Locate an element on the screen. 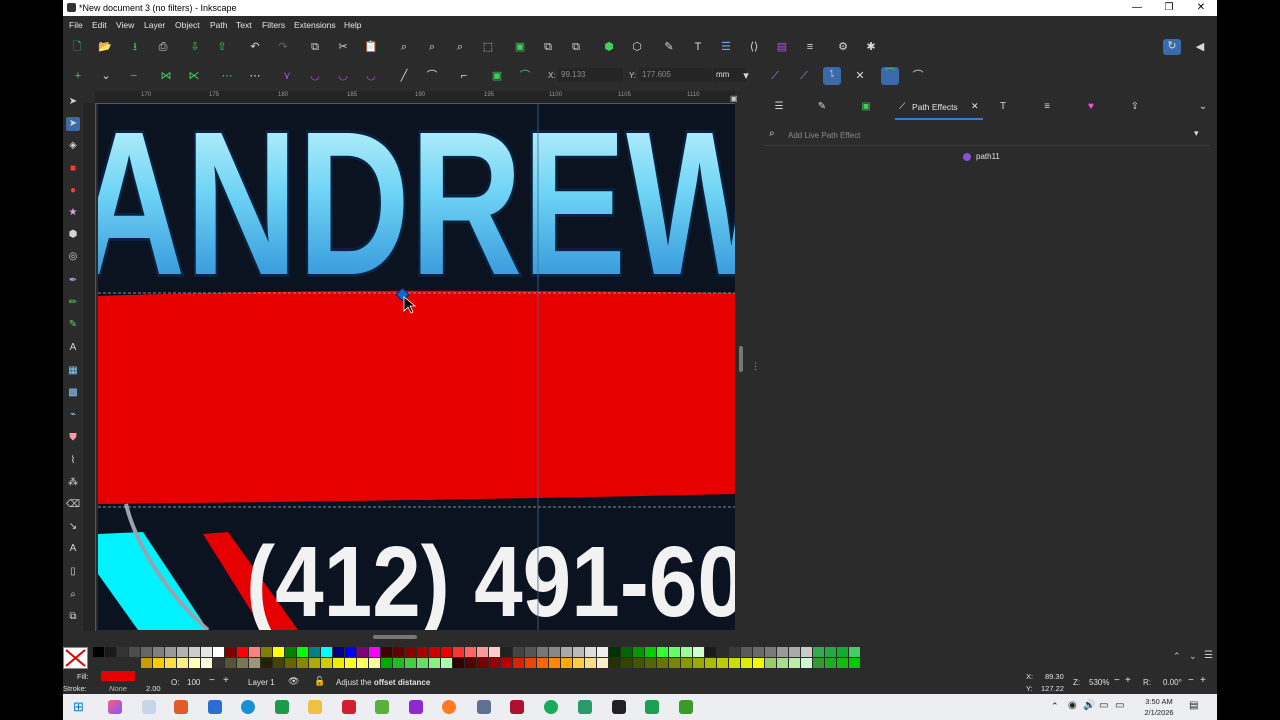 Image resolution: width=1280 pixels, height=720 pixels. menu-help: Help is located at coordinates (352, 25).